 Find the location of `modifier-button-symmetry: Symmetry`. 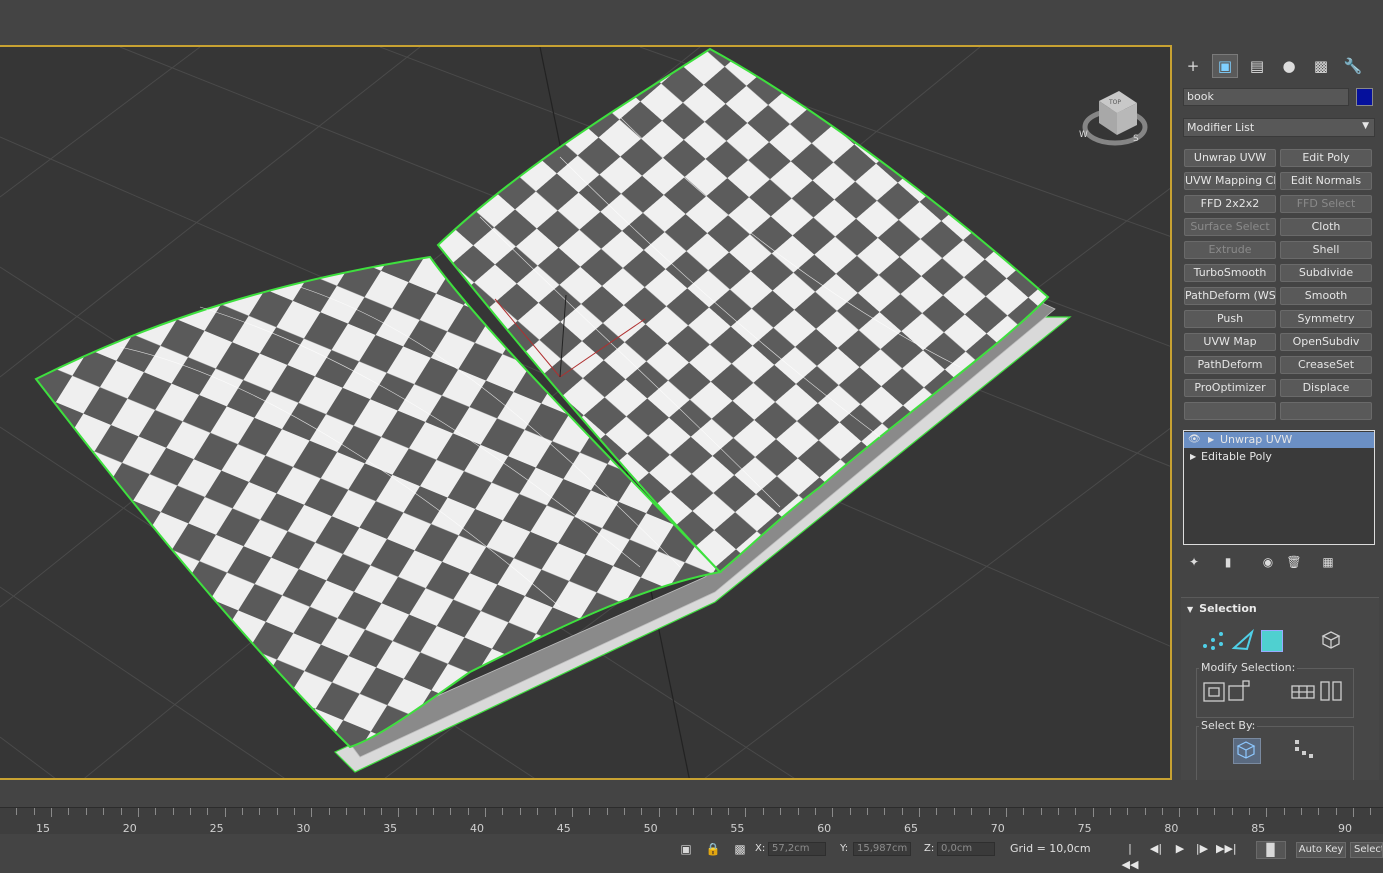

modifier-button-symmetry: Symmetry is located at coordinates (1326, 319).